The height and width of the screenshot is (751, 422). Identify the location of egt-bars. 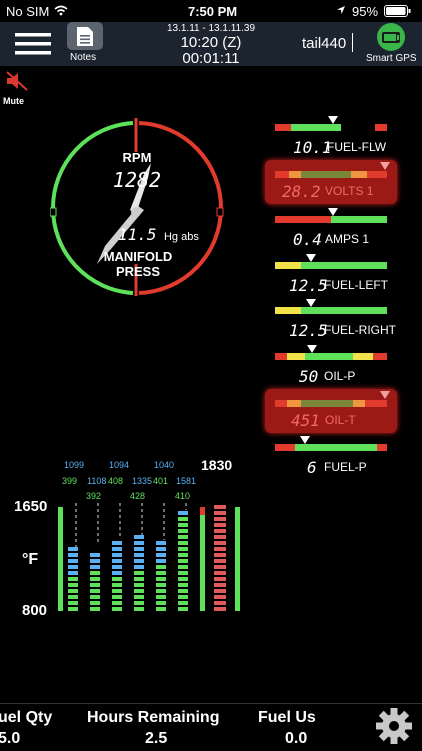
(149, 557).